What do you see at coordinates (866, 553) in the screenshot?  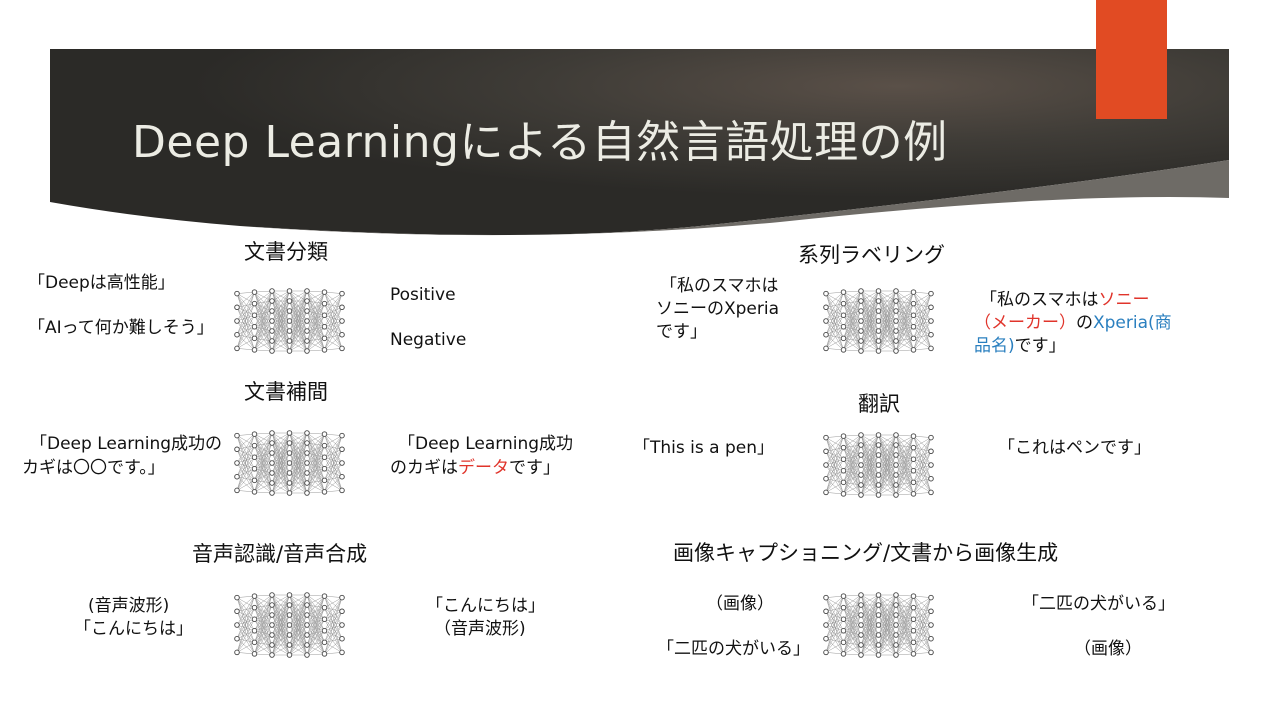 I see `heading-captioning: 画像キャプショニング/文書から画像生成` at bounding box center [866, 553].